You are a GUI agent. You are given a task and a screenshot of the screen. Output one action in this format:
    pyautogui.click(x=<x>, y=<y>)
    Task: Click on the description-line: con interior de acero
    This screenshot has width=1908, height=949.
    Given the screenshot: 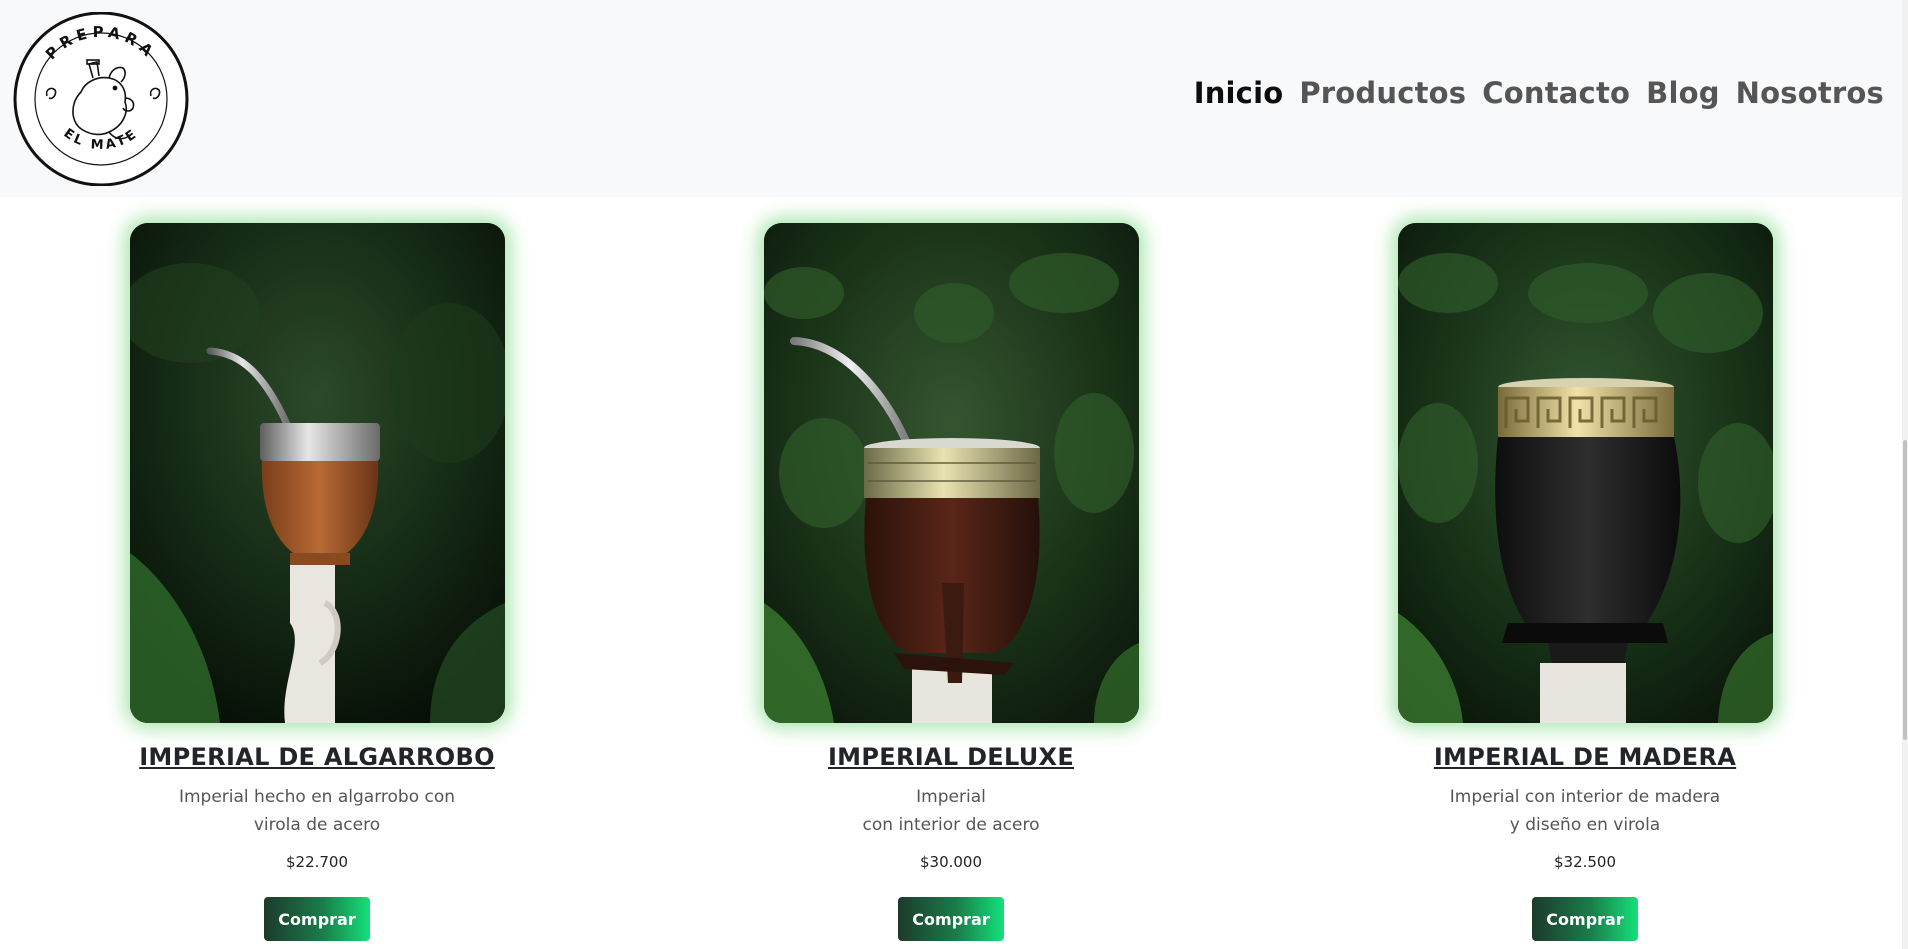 What is the action you would take?
    pyautogui.click(x=951, y=825)
    